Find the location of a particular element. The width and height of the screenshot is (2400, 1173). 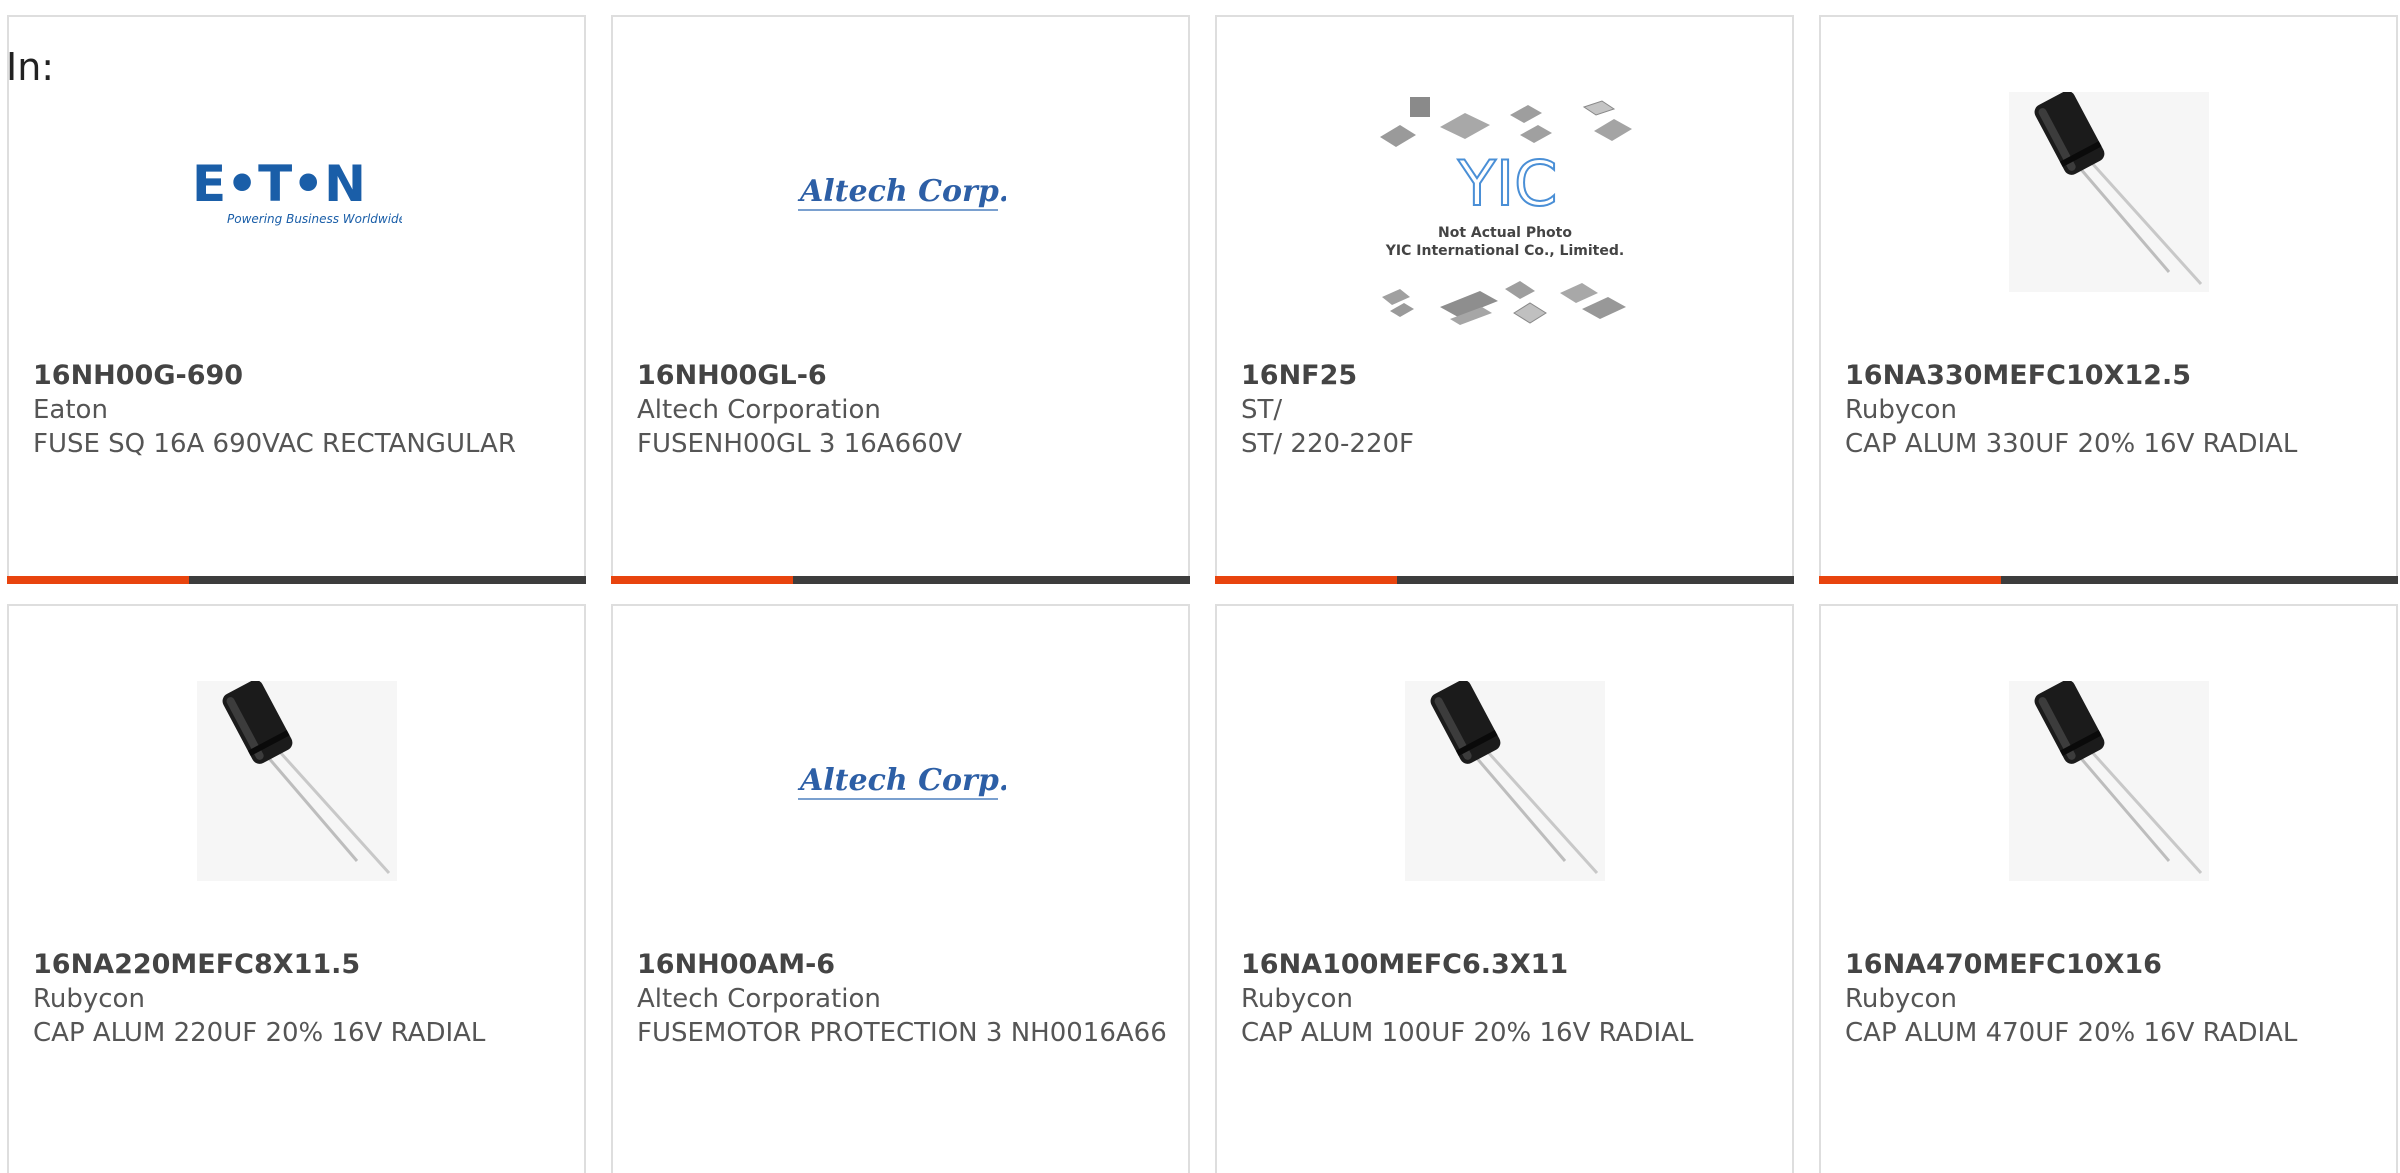

part-number: 16NA470MEFC10X16 is located at coordinates (2110, 965).